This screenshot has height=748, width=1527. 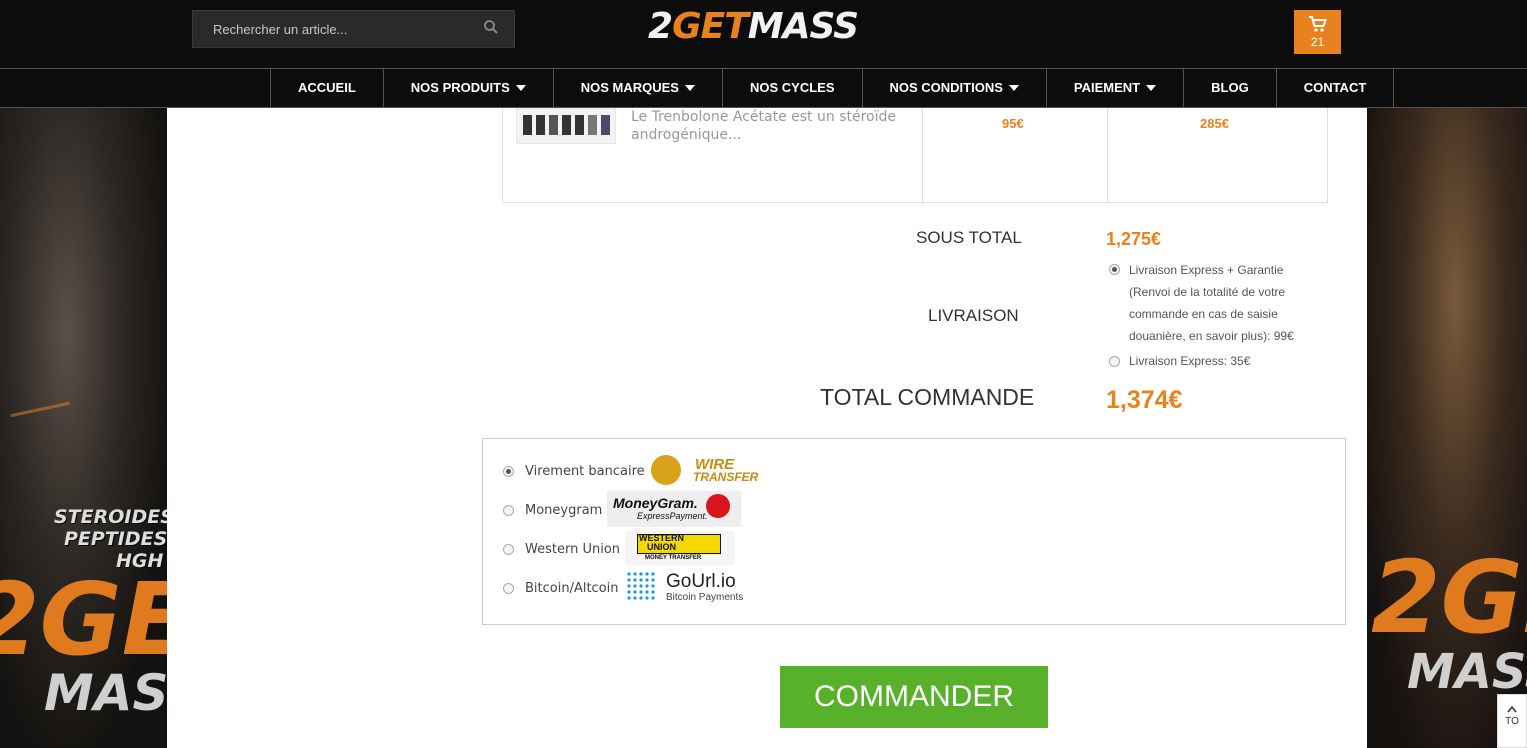 I want to click on nav-item-accueil: Accueil, so click(x=326, y=88).